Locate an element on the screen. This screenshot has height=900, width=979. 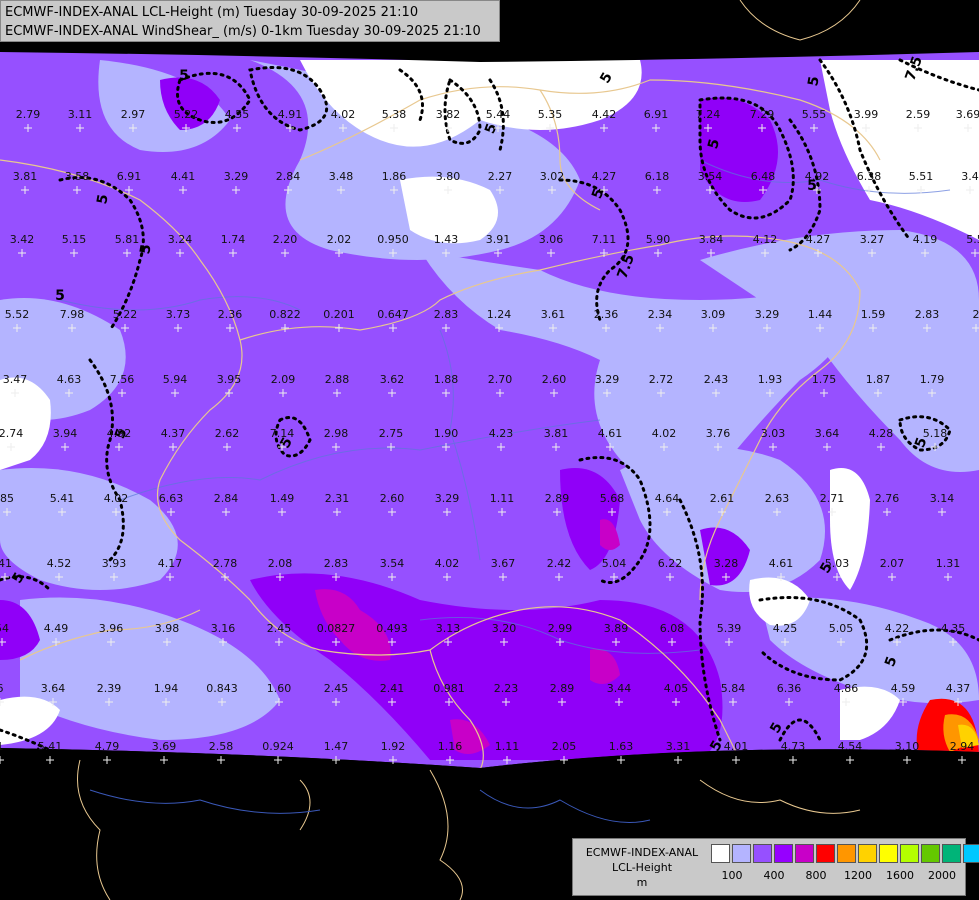
windshear-value: 5.81 is located at coordinates (127, 239).